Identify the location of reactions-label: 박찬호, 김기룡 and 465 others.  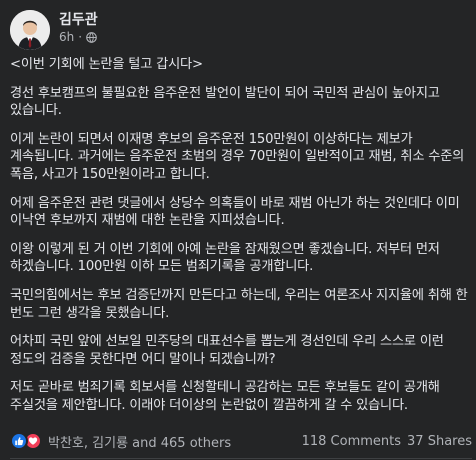
(139, 441).